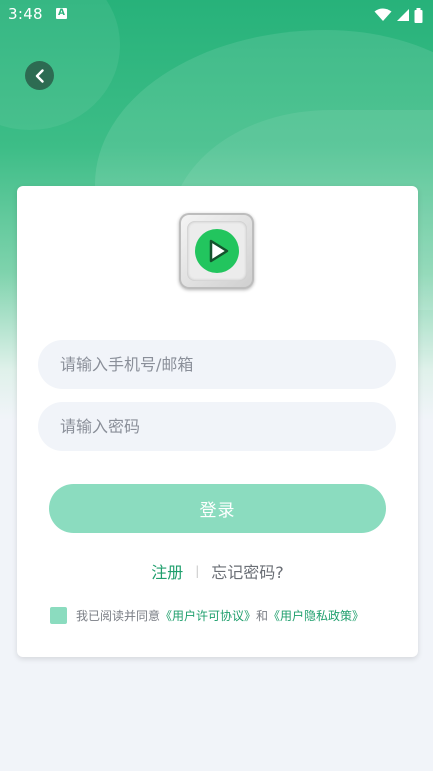  I want to click on agreement-row: 我已阅读并同意 《用户许可协议》 和 《用户隐私政策》, so click(207, 615).